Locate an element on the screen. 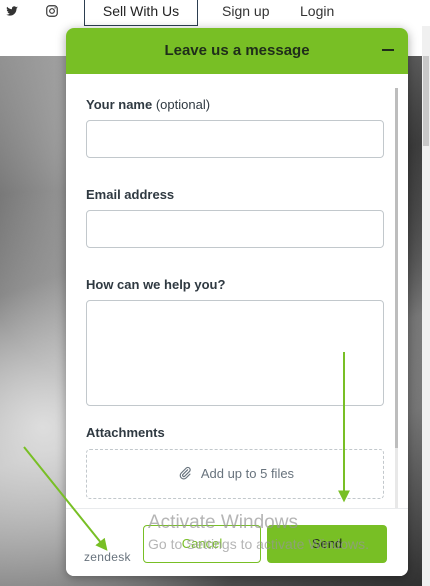 The height and width of the screenshot is (586, 430). watermark-title: Activate Windows is located at coordinates (223, 522).